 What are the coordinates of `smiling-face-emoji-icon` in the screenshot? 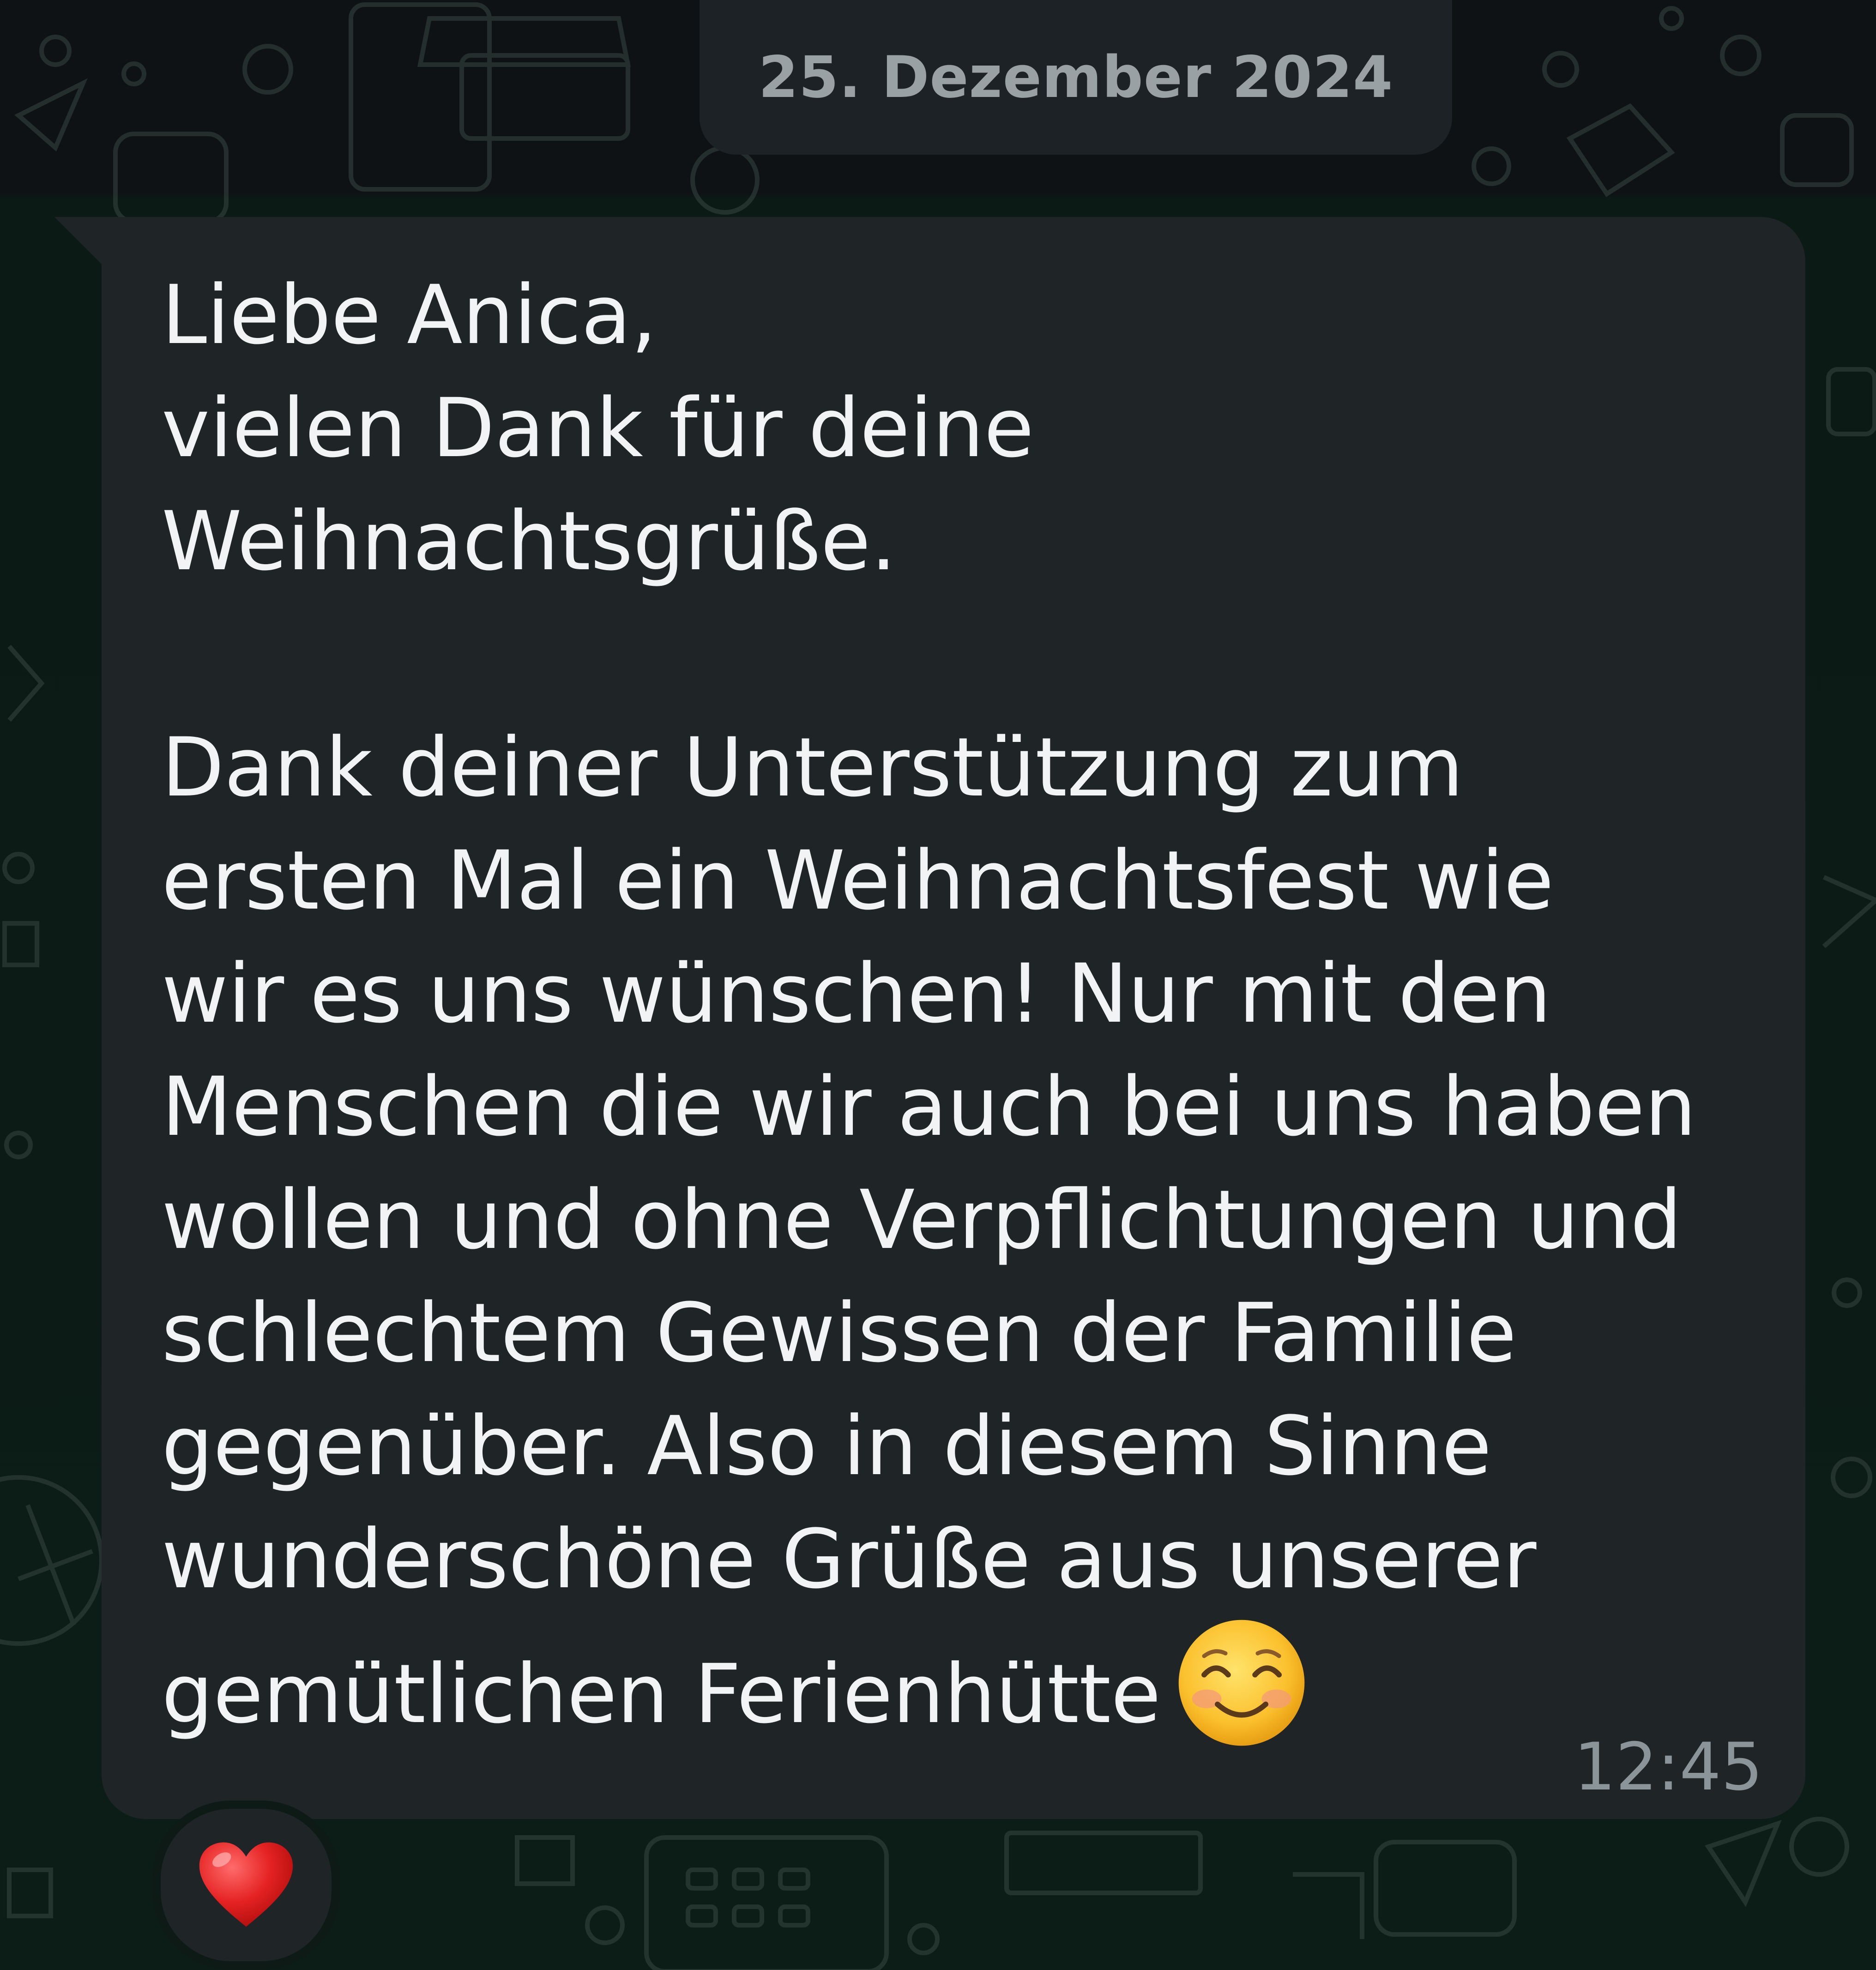 It's located at (1241, 1683).